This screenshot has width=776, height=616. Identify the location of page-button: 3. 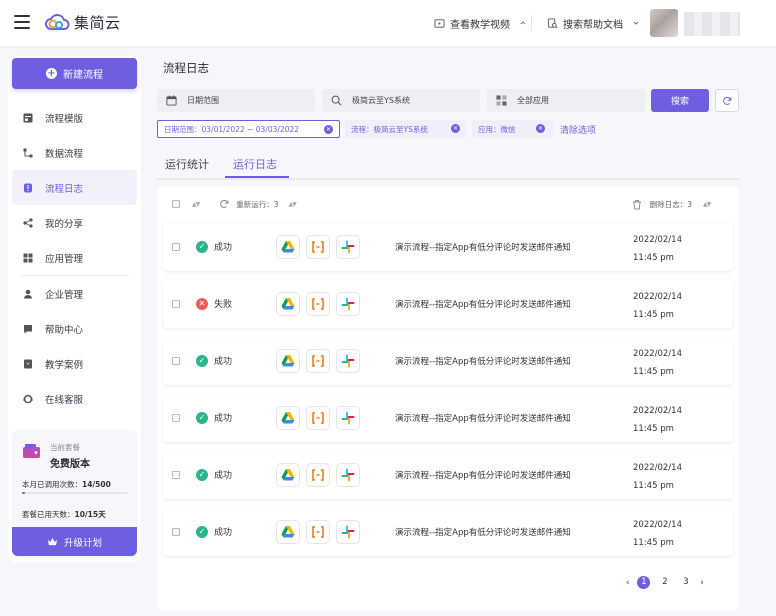
(685, 582).